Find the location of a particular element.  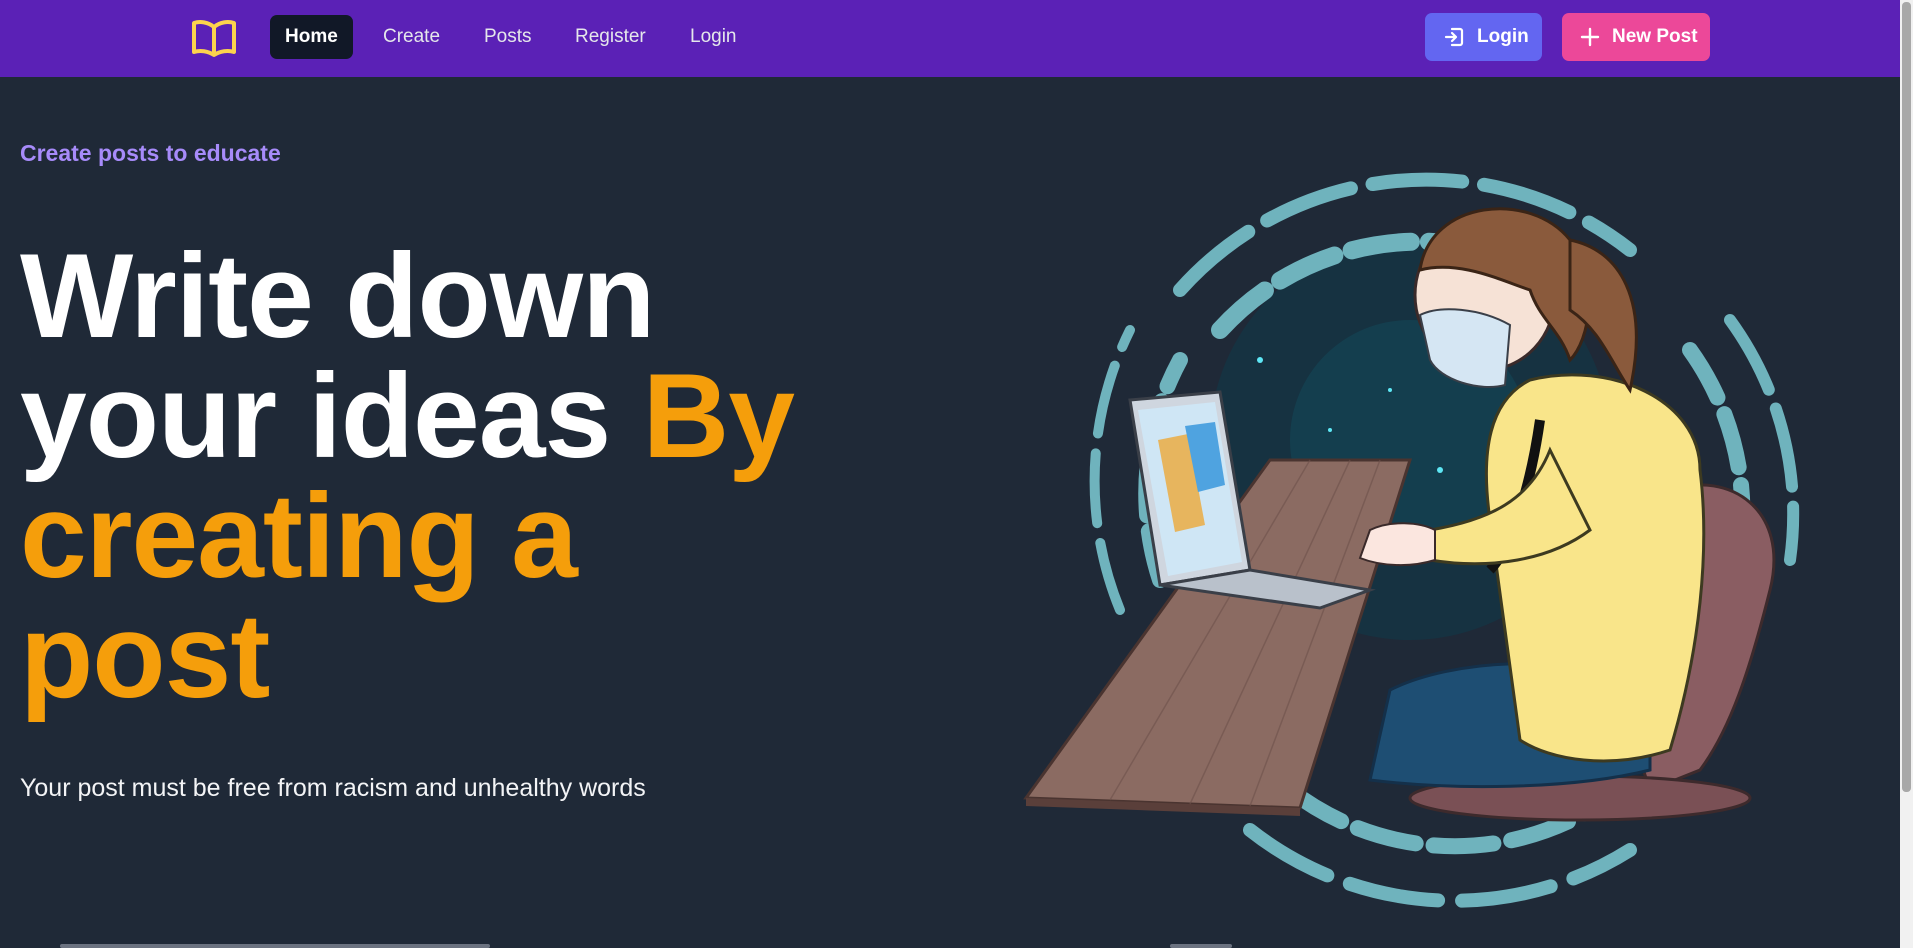

vertical-scrollbar is located at coordinates (1906, 474).